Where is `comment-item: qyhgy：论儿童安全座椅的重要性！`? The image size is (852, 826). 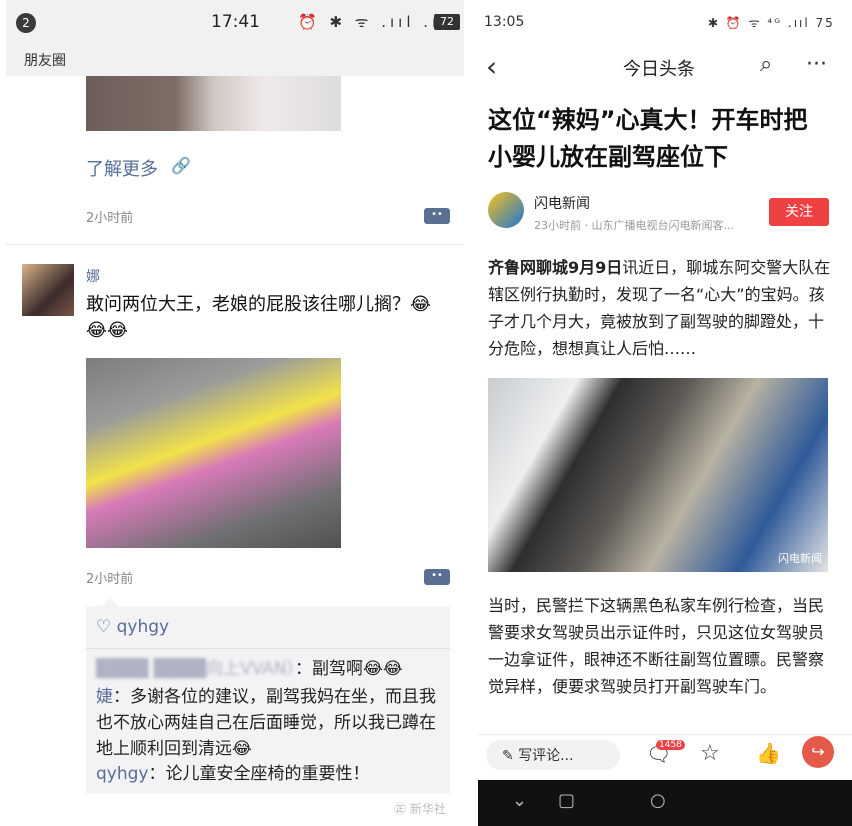
comment-item: qyhgy：论儿童安全座椅的重要性！ is located at coordinates (271, 774).